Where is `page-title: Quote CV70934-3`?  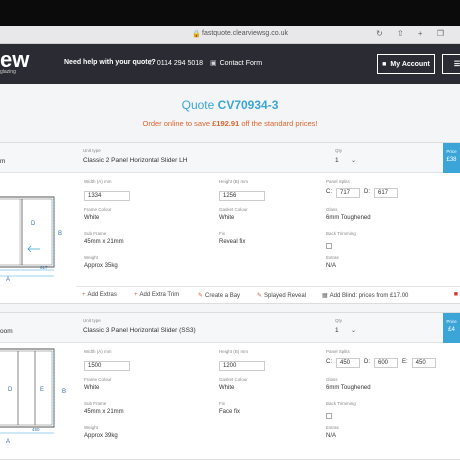
page-title: Quote CV70934-3 is located at coordinates (230, 105).